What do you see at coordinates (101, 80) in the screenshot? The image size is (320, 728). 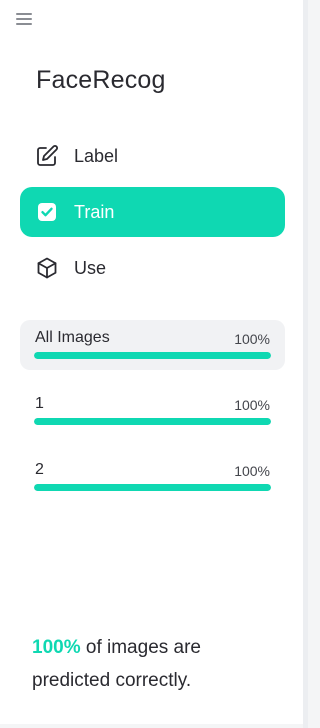 I see `app-title: FaceRecog` at bounding box center [101, 80].